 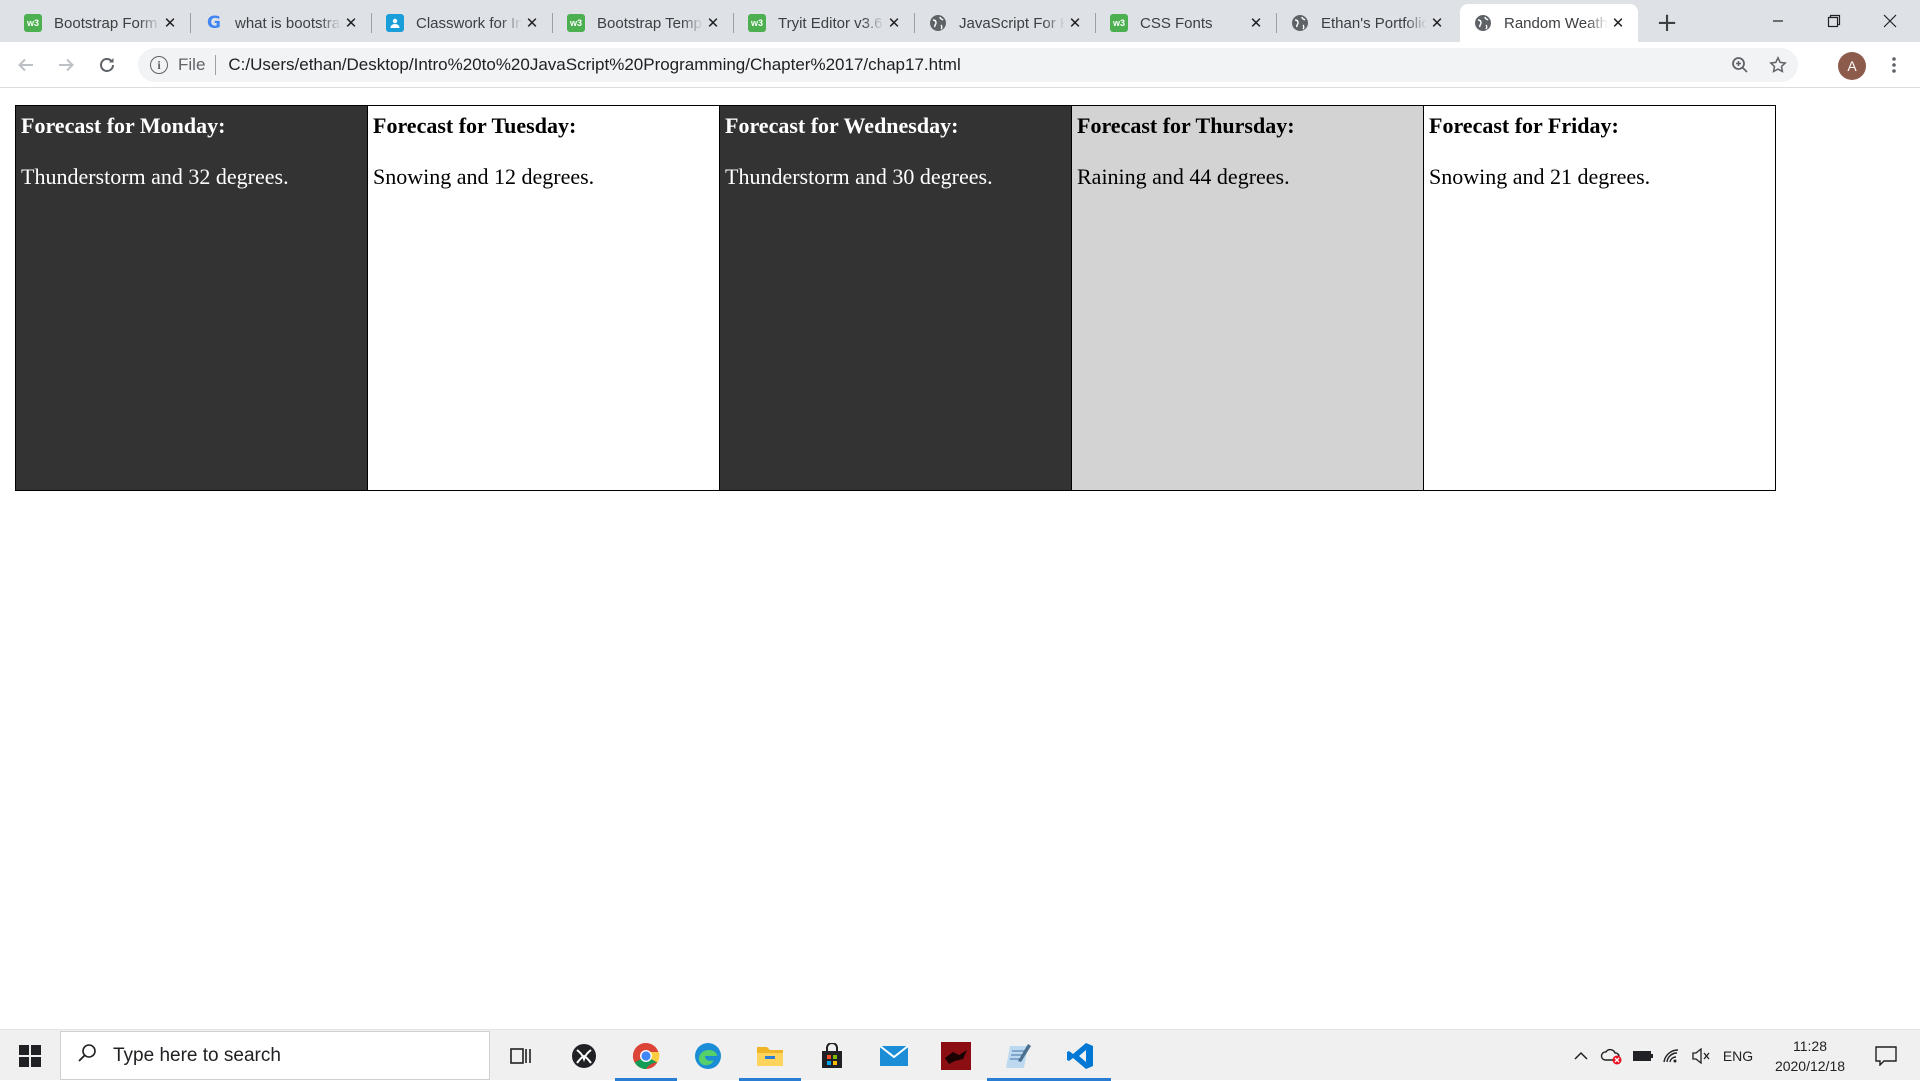 I want to click on taskbar-search: Type here to search, so click(x=275, y=1055).